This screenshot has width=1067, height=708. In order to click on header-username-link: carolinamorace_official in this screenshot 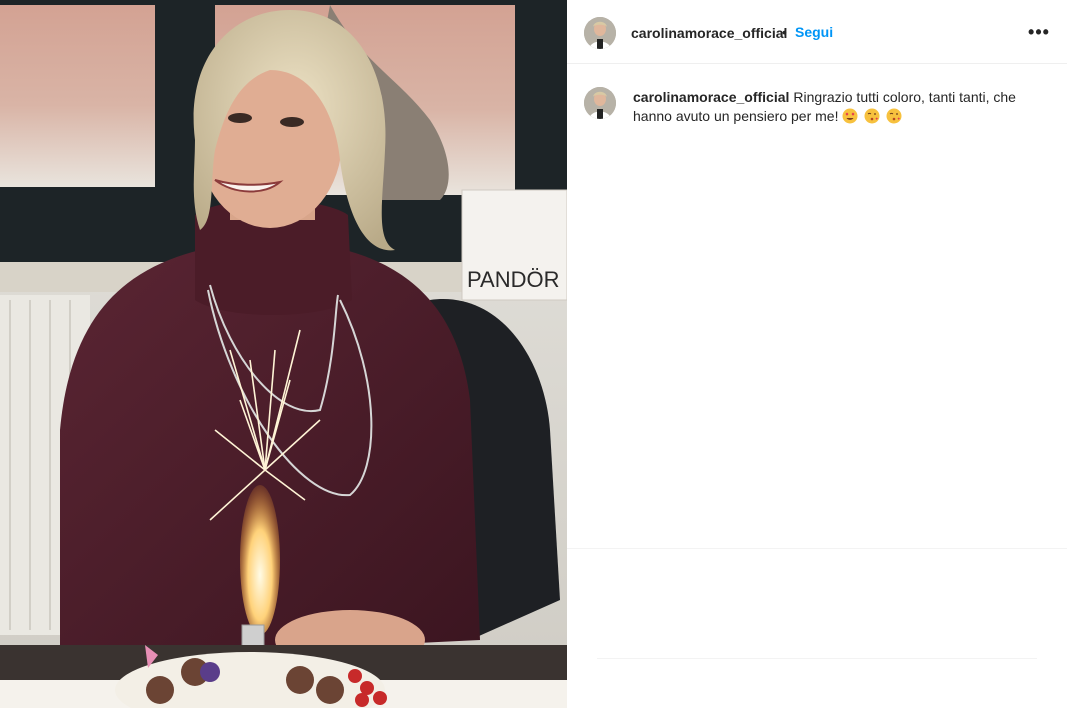, I will do `click(709, 33)`.